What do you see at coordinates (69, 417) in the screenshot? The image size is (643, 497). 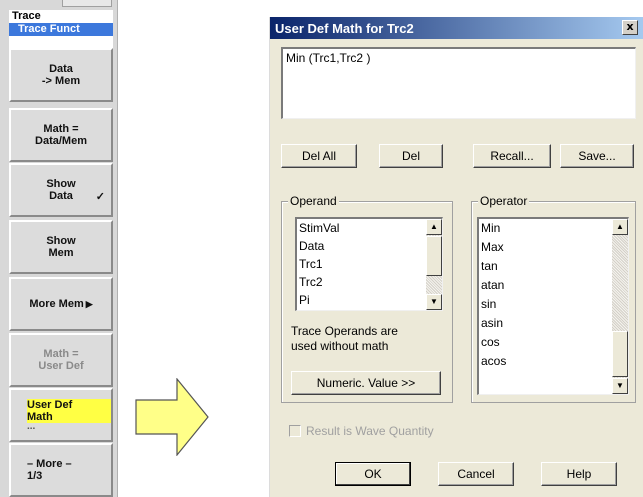 I see `softkey-label: Math` at bounding box center [69, 417].